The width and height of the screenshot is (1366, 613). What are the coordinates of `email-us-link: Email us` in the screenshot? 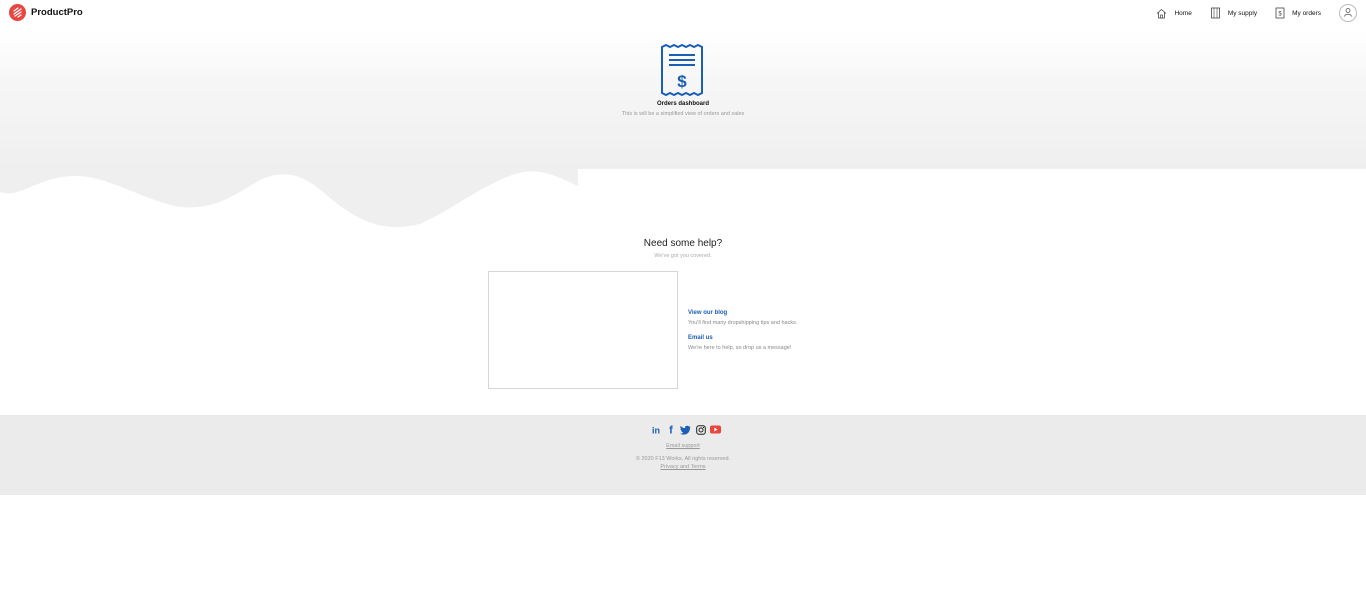 It's located at (700, 338).